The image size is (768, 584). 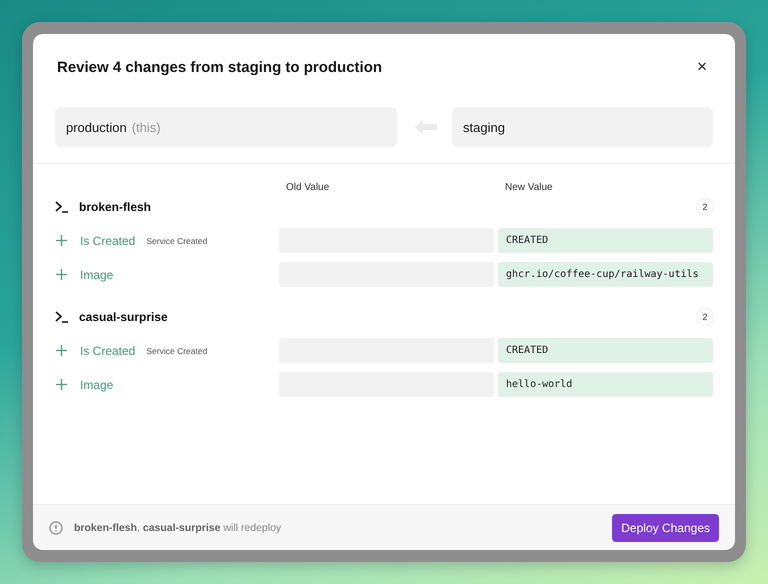 I want to click on environment-name: production, so click(x=96, y=127).